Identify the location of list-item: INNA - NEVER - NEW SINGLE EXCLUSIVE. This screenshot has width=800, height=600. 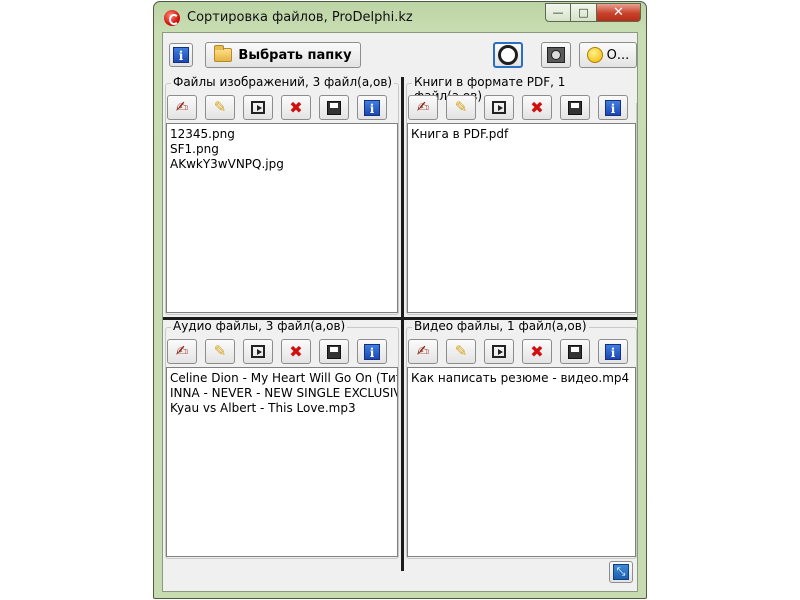
(283, 393).